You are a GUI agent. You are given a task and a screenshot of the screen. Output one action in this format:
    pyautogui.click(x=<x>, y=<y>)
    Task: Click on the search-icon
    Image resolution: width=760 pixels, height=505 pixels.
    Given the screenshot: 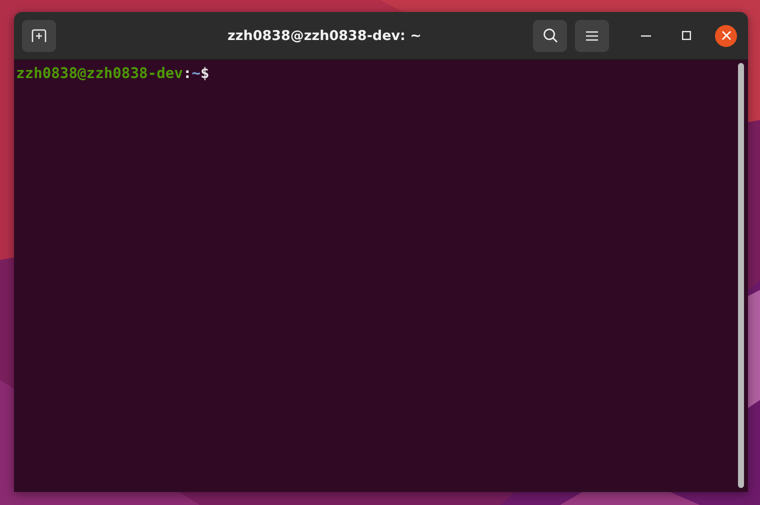 What is the action you would take?
    pyautogui.click(x=550, y=35)
    